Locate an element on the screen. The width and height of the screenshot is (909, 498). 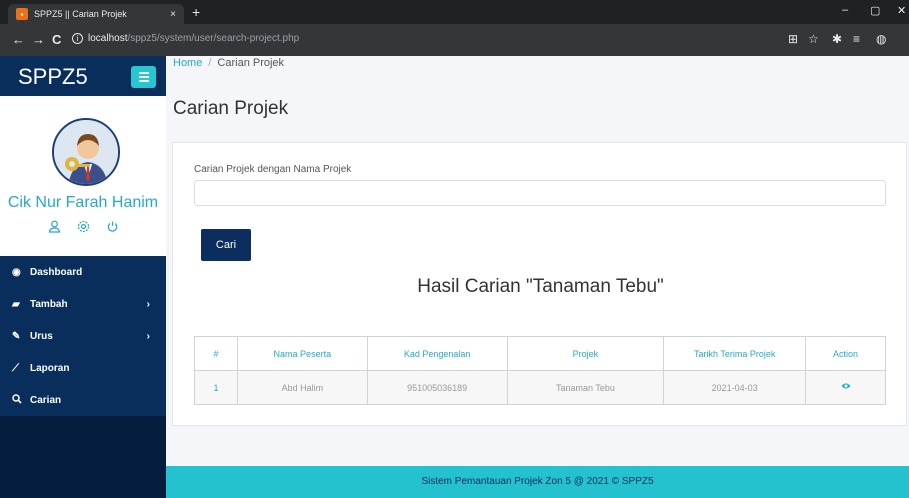
power-logout-icon is located at coordinates (112, 228).